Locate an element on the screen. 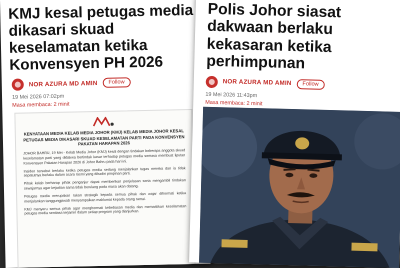 The image size is (400, 268). right-follow-button: Follow is located at coordinates (310, 84).